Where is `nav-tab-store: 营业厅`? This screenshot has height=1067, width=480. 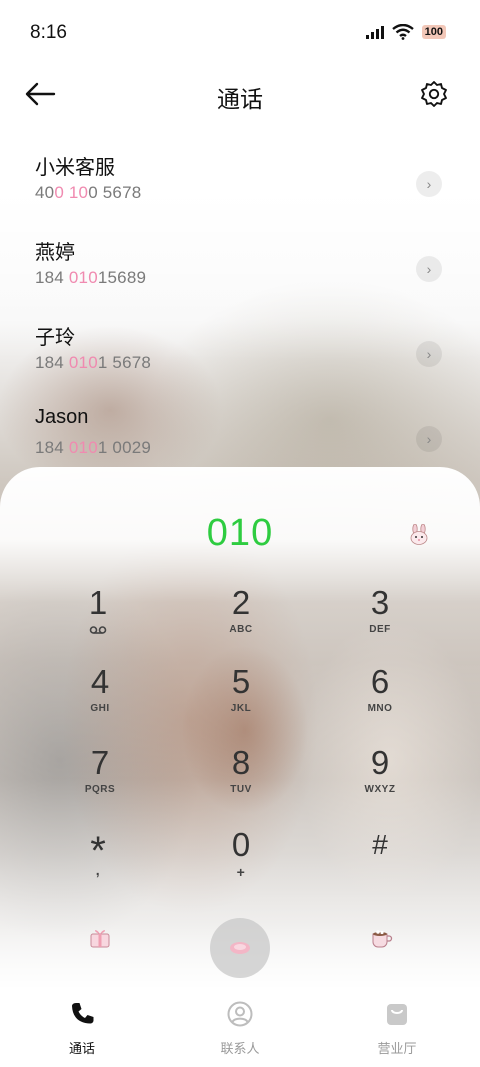 nav-tab-store: 营业厅 is located at coordinates (397, 1029).